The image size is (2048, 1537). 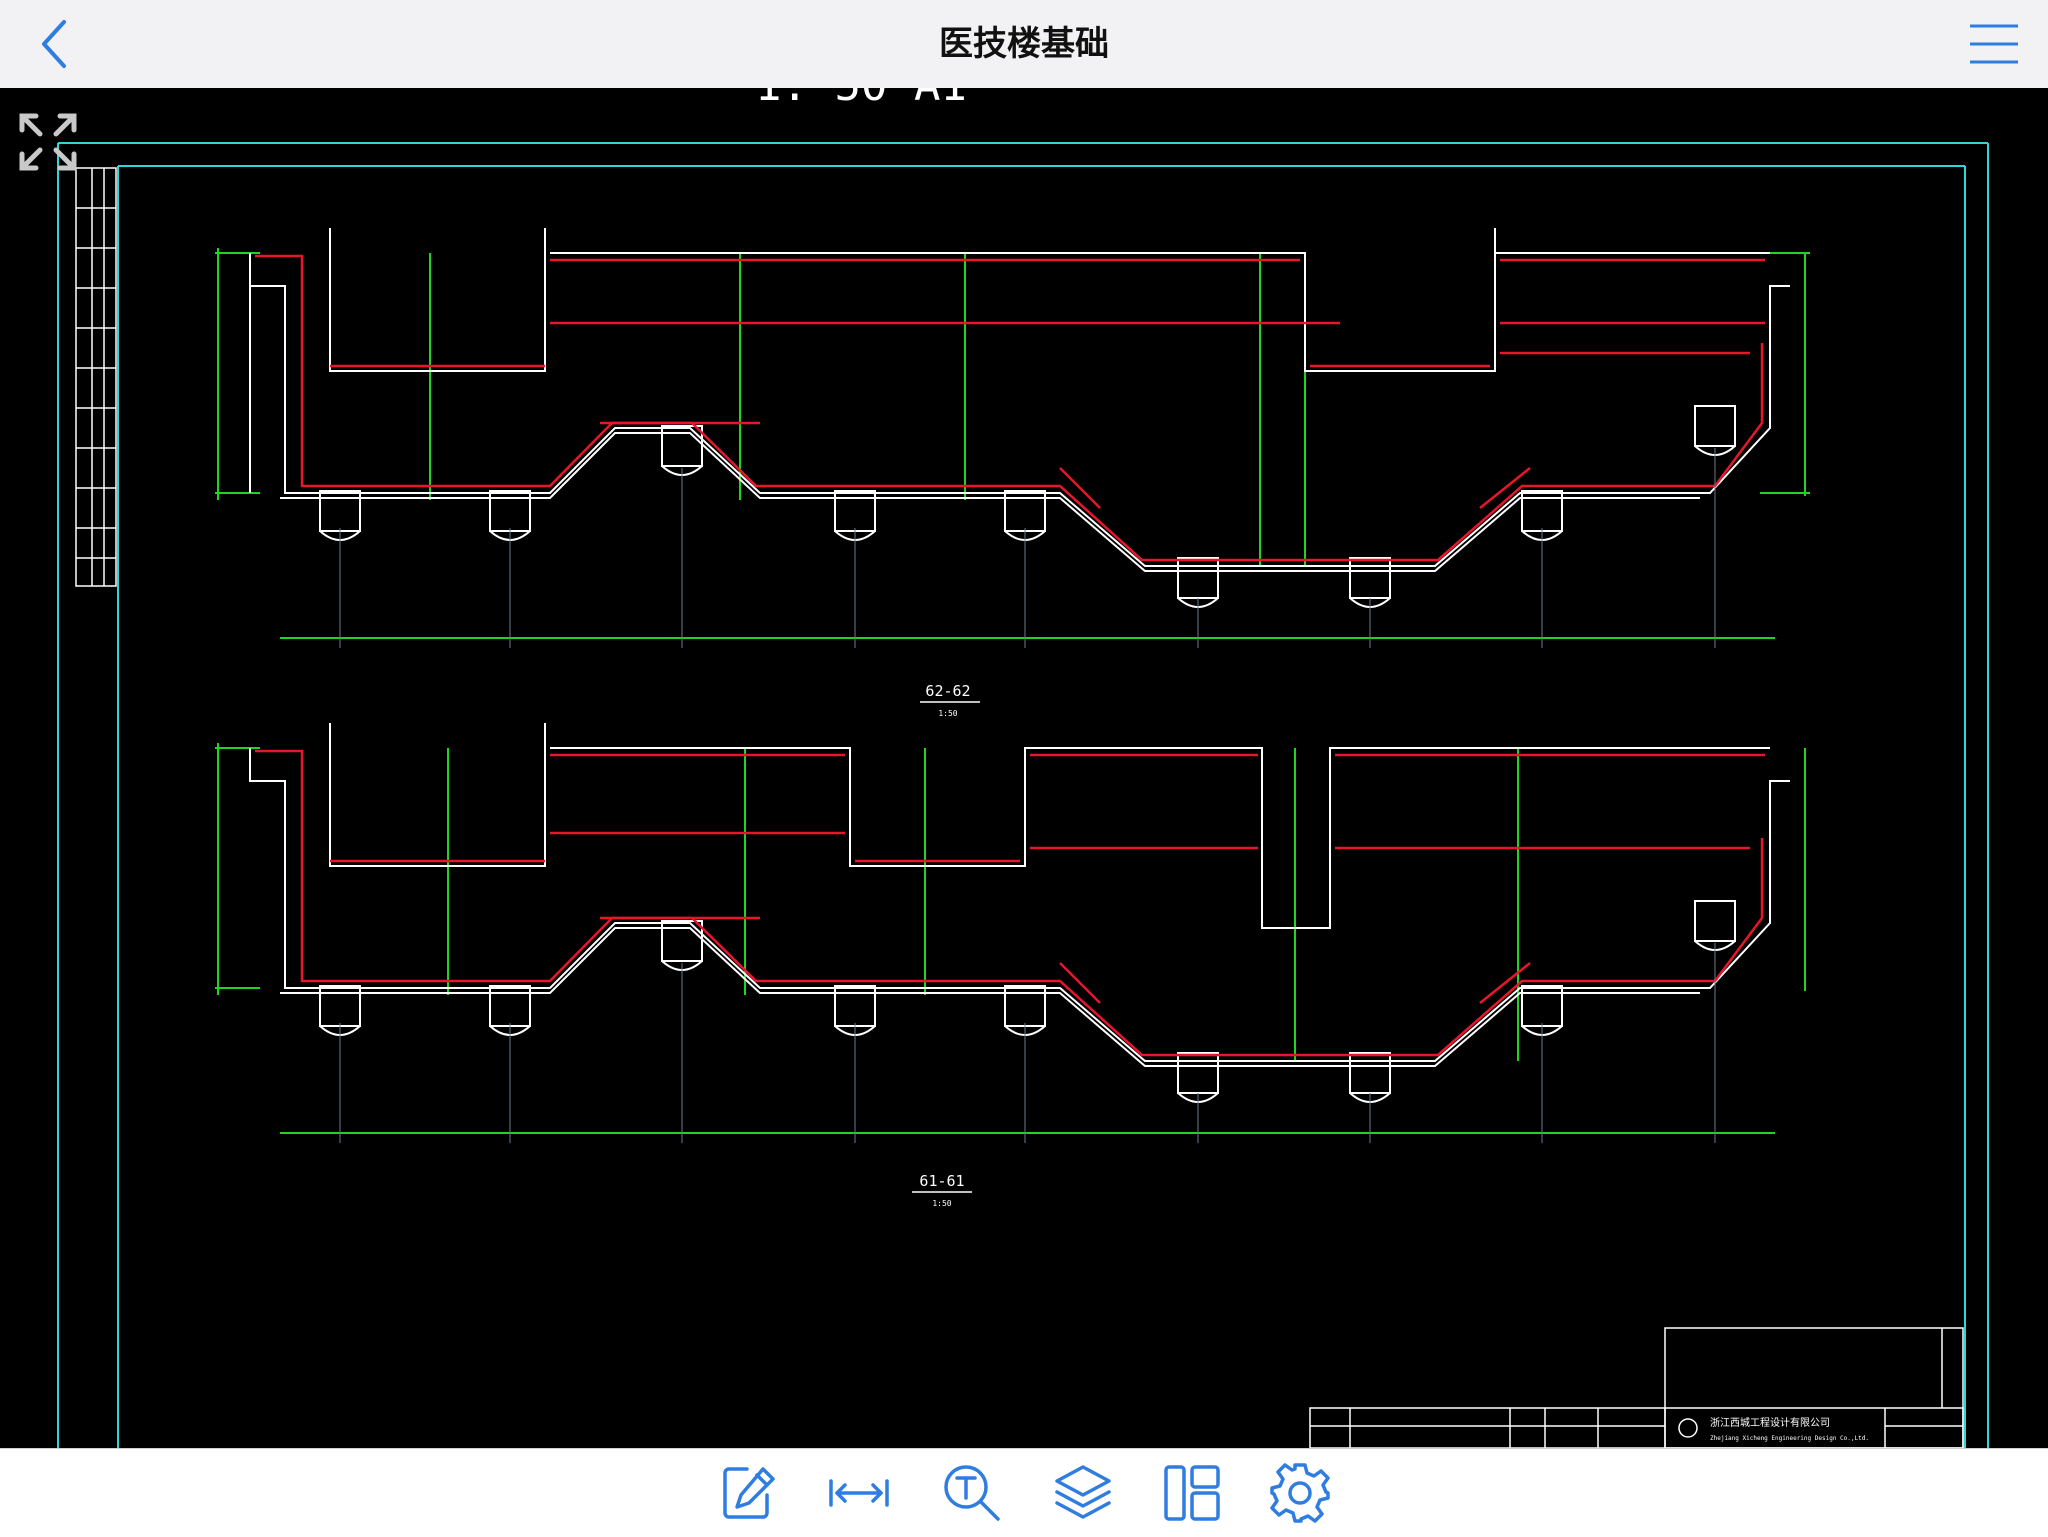 I want to click on layout-icon, so click(x=1192, y=1493).